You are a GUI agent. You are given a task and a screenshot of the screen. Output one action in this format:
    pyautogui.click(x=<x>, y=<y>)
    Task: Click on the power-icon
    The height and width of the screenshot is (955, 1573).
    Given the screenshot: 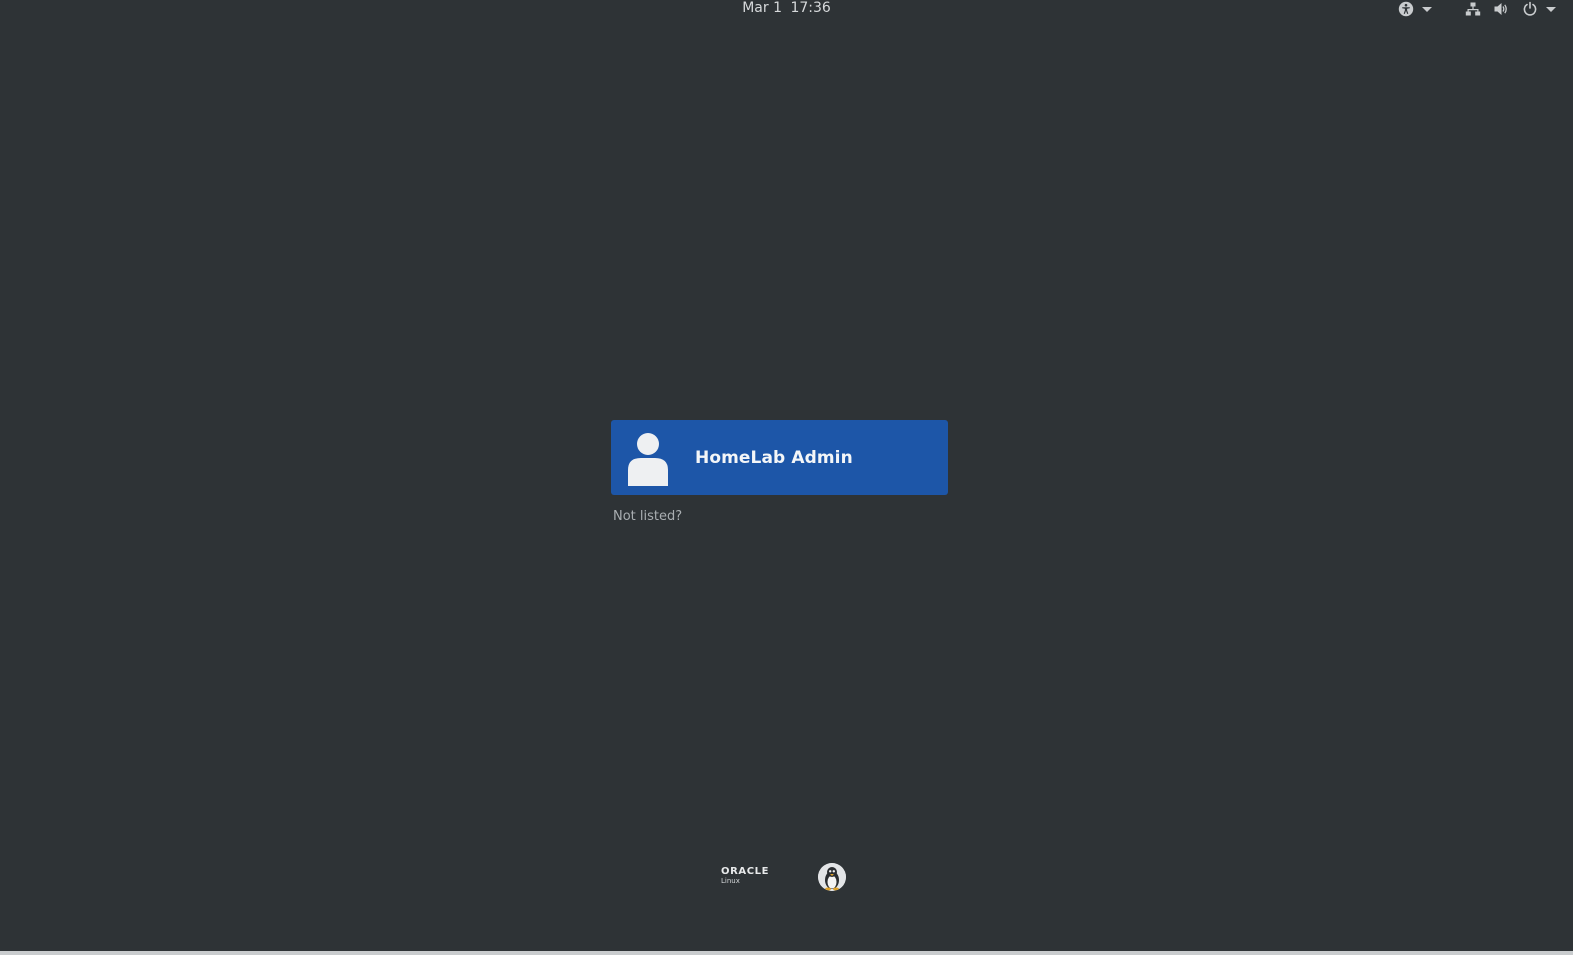 What is the action you would take?
    pyautogui.click(x=1530, y=9)
    